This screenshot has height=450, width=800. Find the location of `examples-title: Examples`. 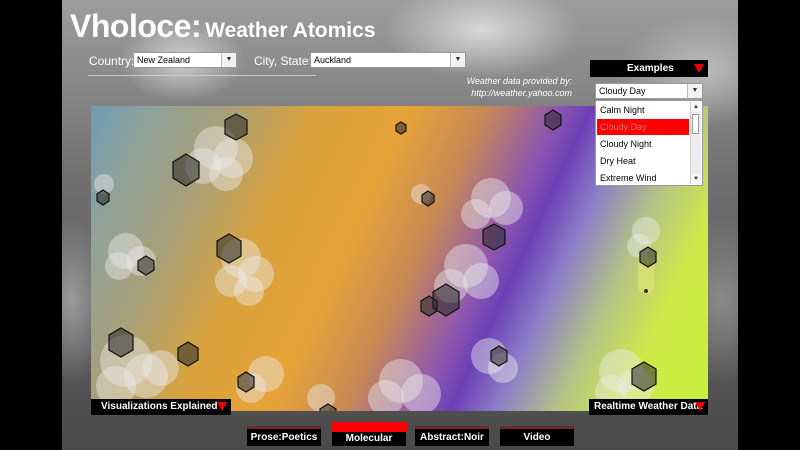

examples-title: Examples is located at coordinates (650, 68).